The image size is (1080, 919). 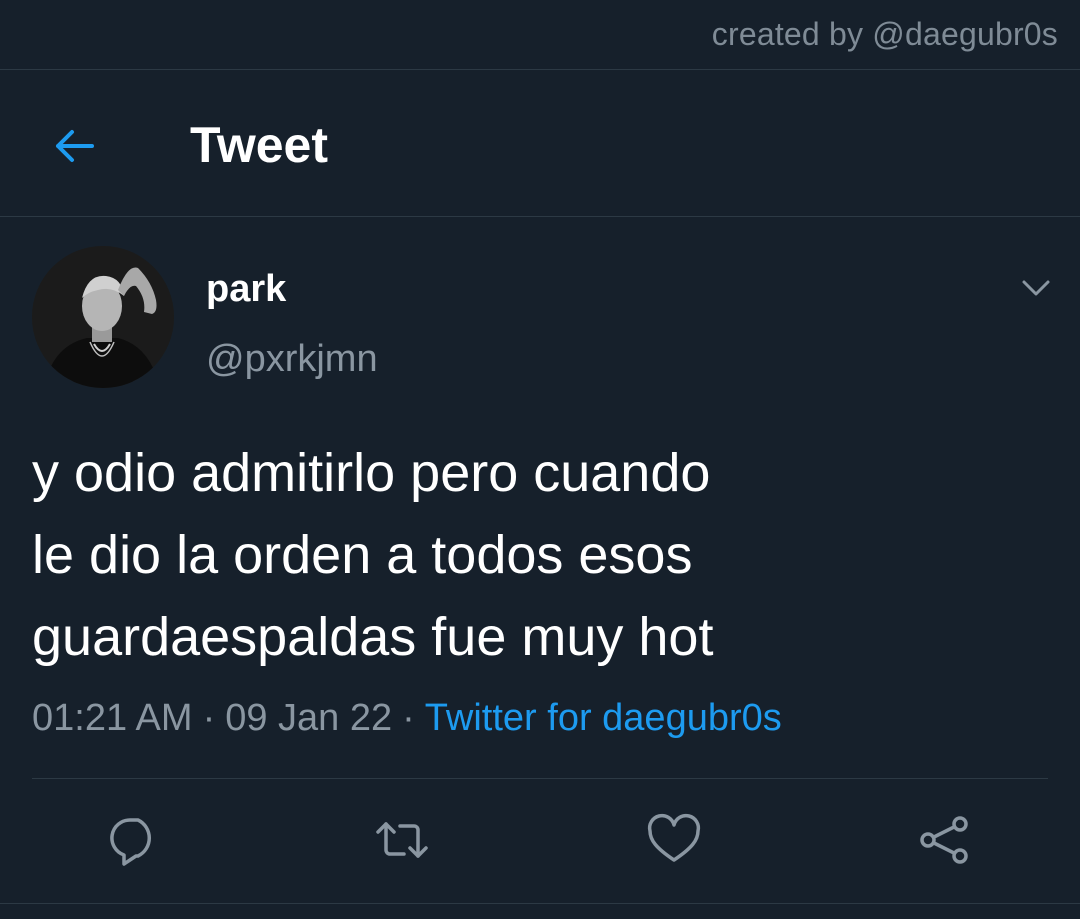 What do you see at coordinates (309, 718) in the screenshot?
I see `tweet-date: 09 Jan 22` at bounding box center [309, 718].